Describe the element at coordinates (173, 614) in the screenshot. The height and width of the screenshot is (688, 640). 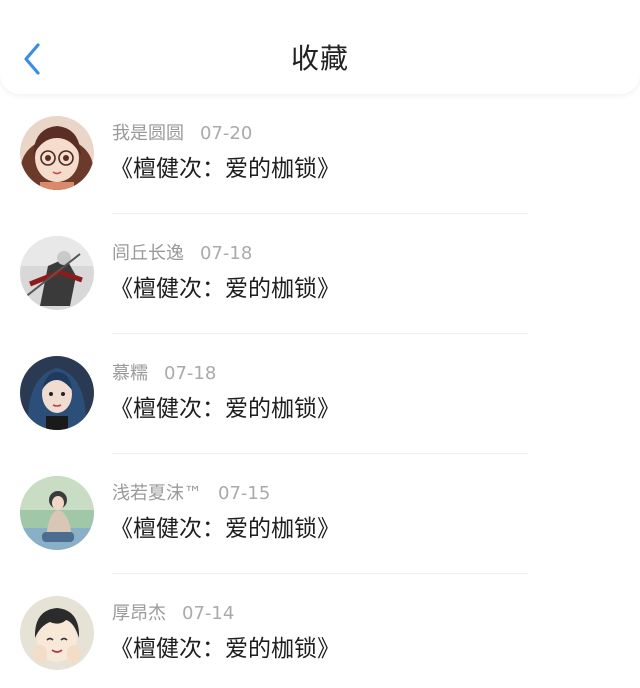
I see `item-meta: 厚昂杰 07-14` at that location.